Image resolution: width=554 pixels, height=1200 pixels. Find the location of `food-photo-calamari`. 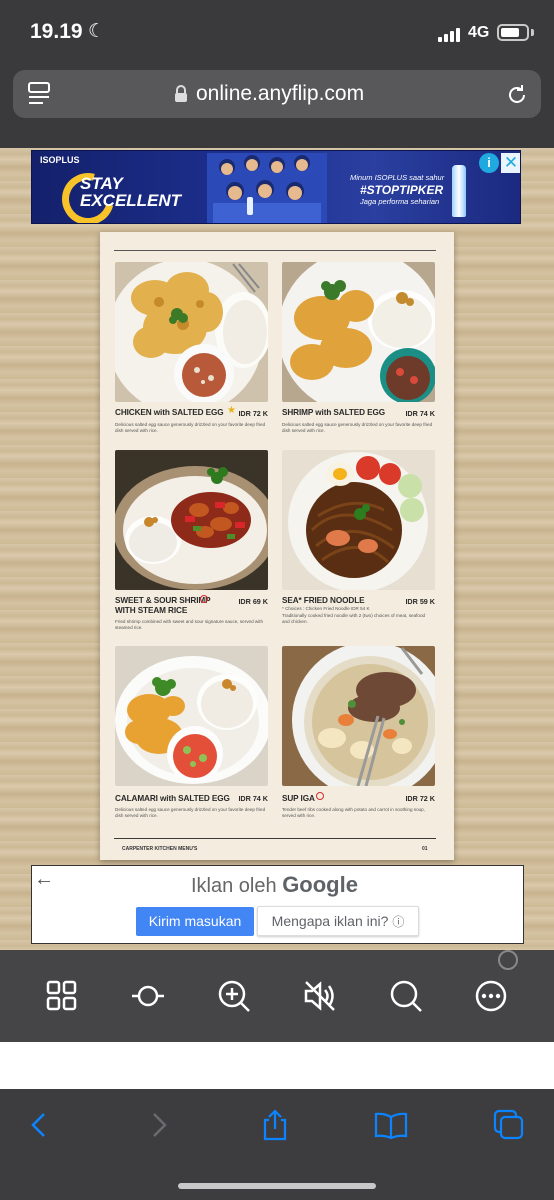

food-photo-calamari is located at coordinates (191, 716).